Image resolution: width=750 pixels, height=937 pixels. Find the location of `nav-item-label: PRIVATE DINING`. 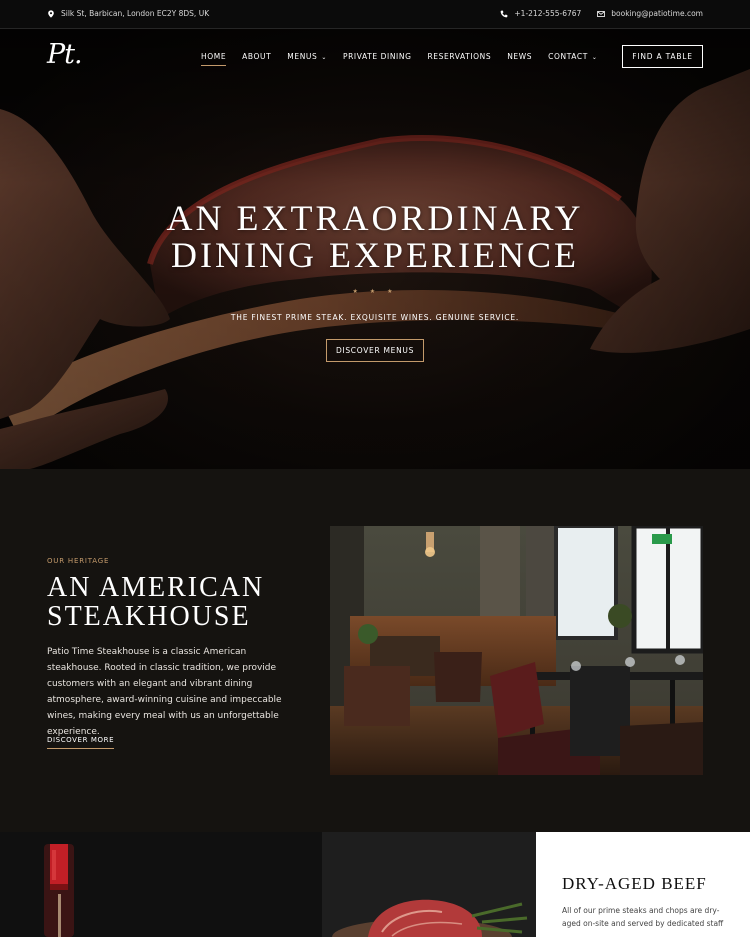

nav-item-label: PRIVATE DINING is located at coordinates (377, 56).